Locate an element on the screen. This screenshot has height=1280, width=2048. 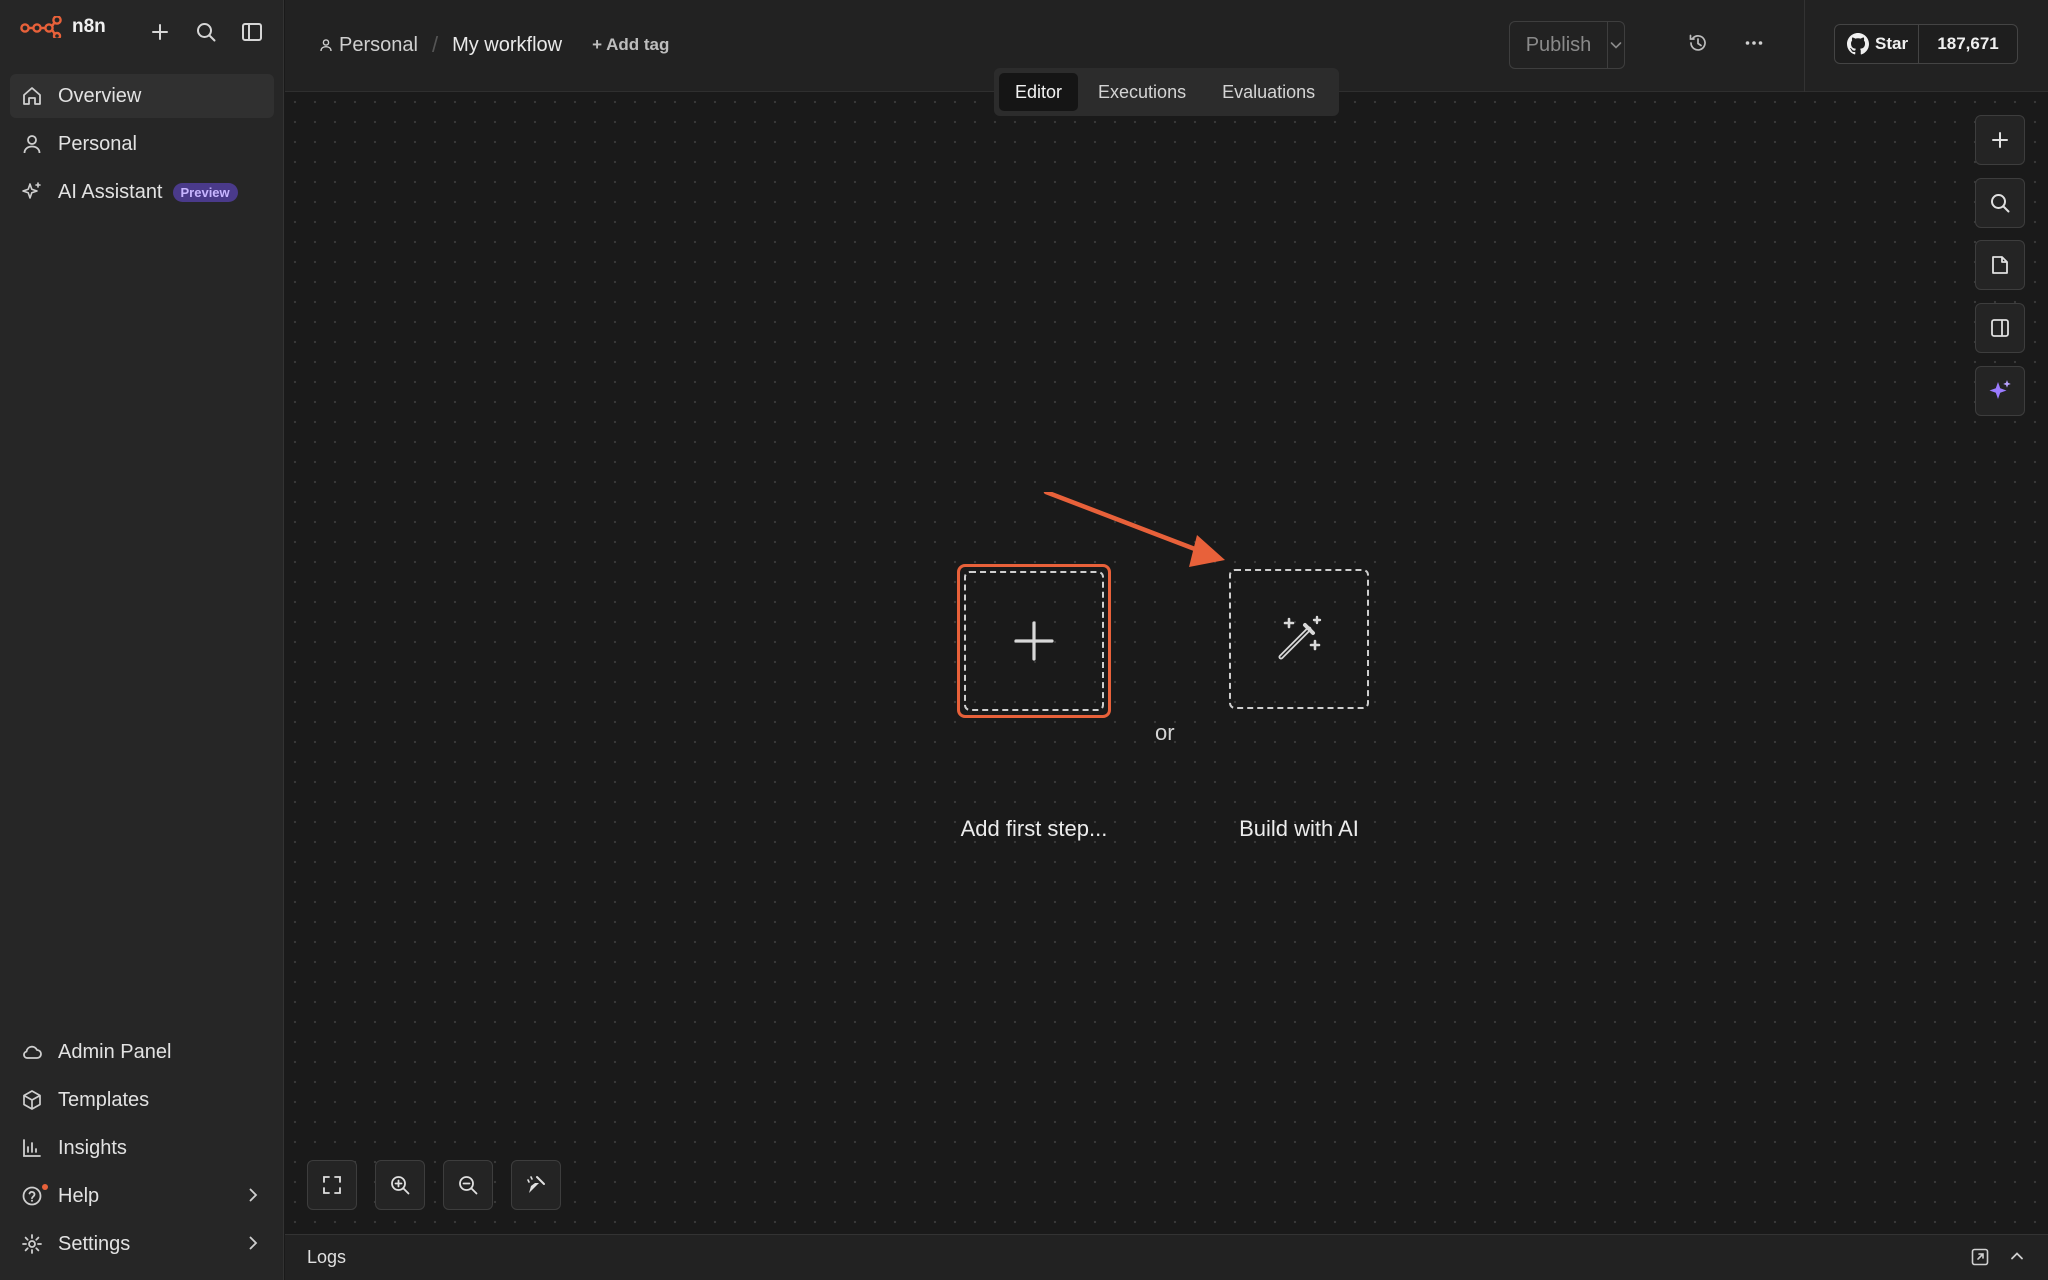
fullscreen-icon is located at coordinates (332, 1185).